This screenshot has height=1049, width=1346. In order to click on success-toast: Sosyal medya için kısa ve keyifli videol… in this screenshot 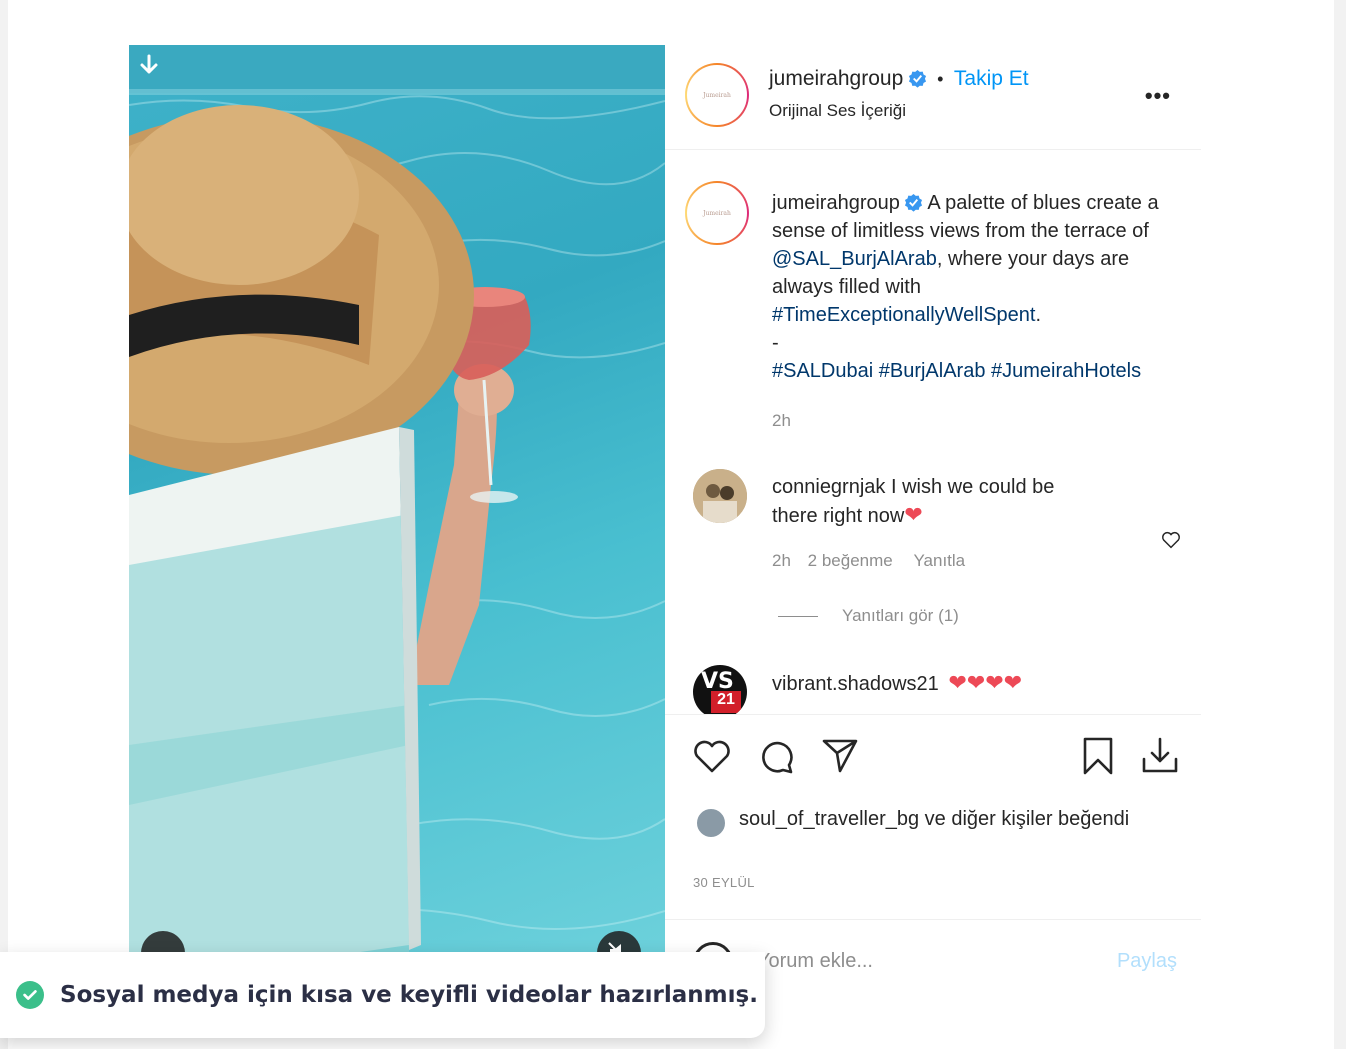, I will do `click(382, 995)`.